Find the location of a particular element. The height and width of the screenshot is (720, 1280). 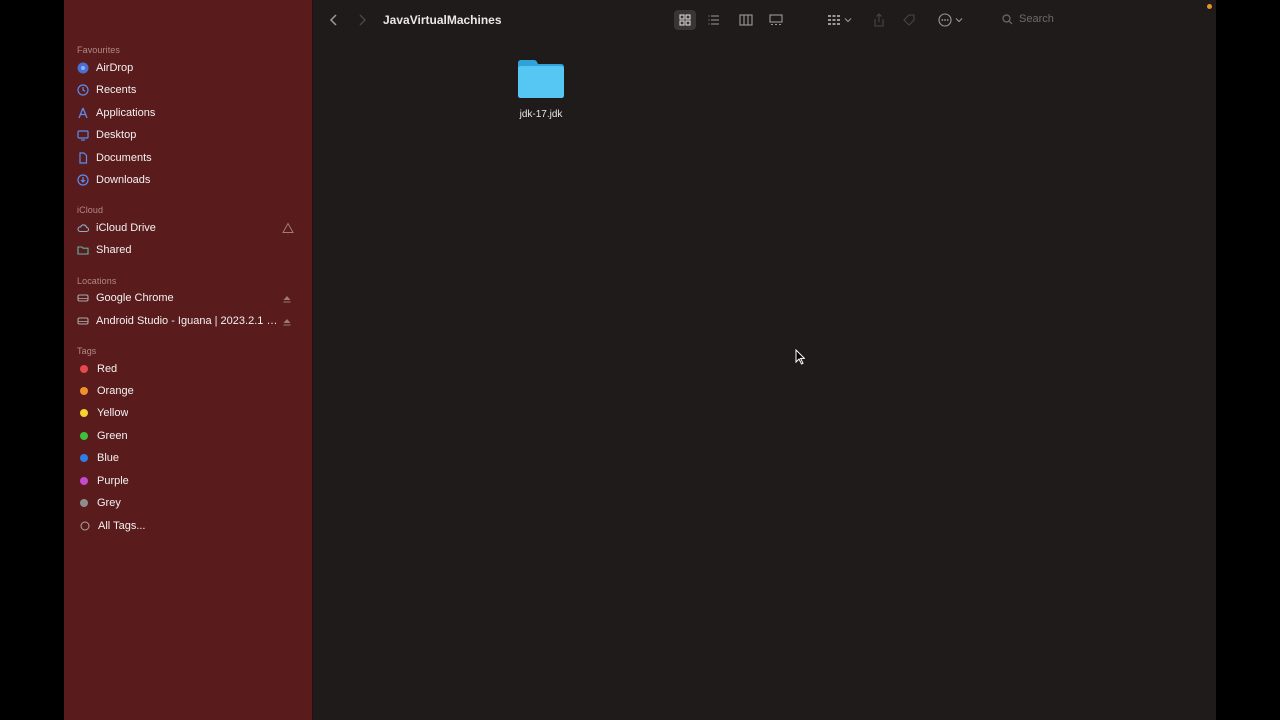

share-icon is located at coordinates (879, 20).